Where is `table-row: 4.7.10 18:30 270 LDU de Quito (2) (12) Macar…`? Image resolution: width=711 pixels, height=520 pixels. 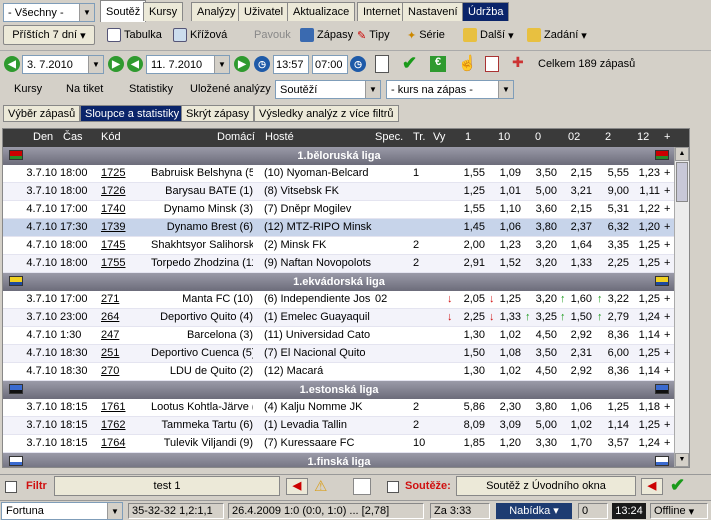
table-row: 4.7.10 18:30 270 LDU de Quito (2) (12) Macar… is located at coordinates (339, 372).